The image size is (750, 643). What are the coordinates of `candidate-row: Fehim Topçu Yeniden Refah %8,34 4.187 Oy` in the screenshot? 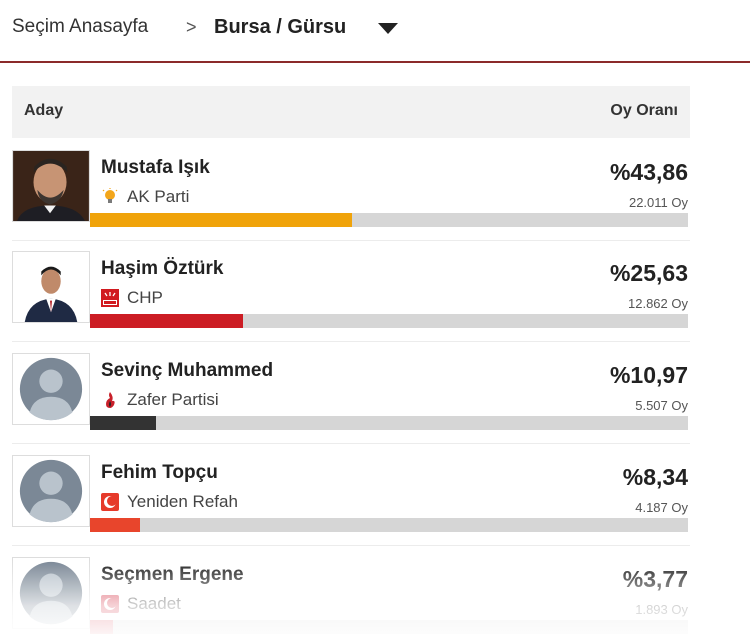 It's located at (351, 495).